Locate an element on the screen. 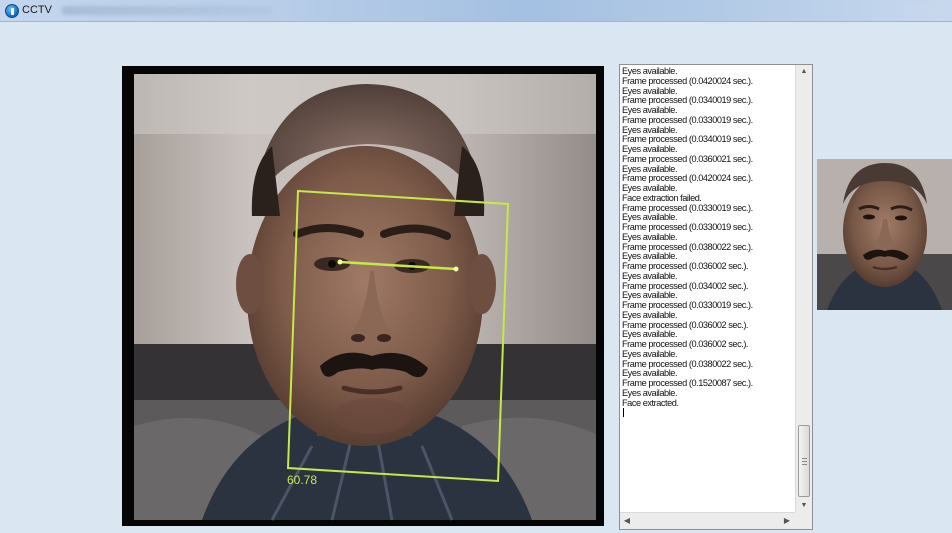 This screenshot has height=533, width=952. thumbnail-image is located at coordinates (884, 234).